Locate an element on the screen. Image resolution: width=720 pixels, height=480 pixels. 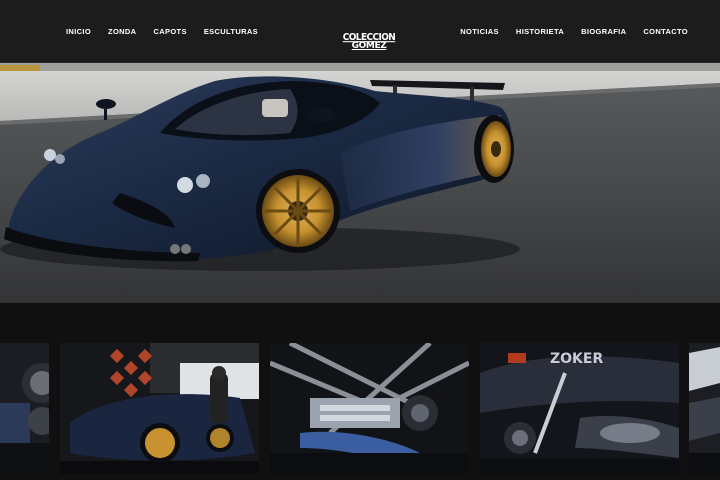
gallery-thumb-4: ZOKER is located at coordinates (579, 408).